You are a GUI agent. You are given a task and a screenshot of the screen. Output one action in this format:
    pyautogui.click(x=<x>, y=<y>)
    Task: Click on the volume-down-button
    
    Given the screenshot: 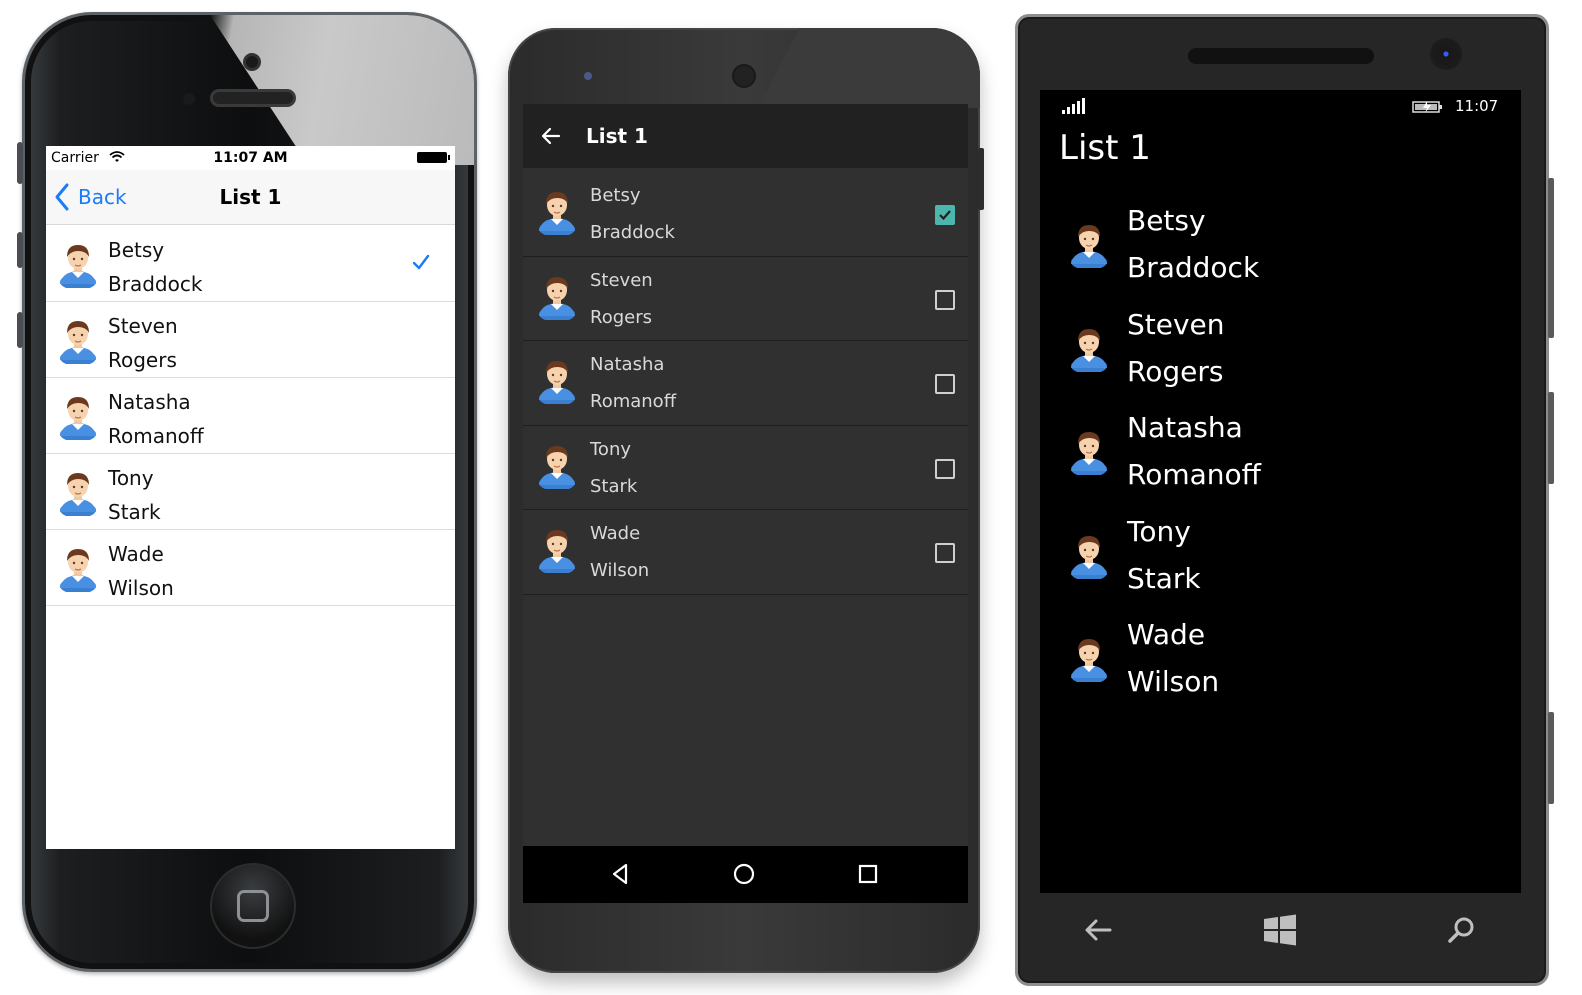 What is the action you would take?
    pyautogui.click(x=20, y=330)
    